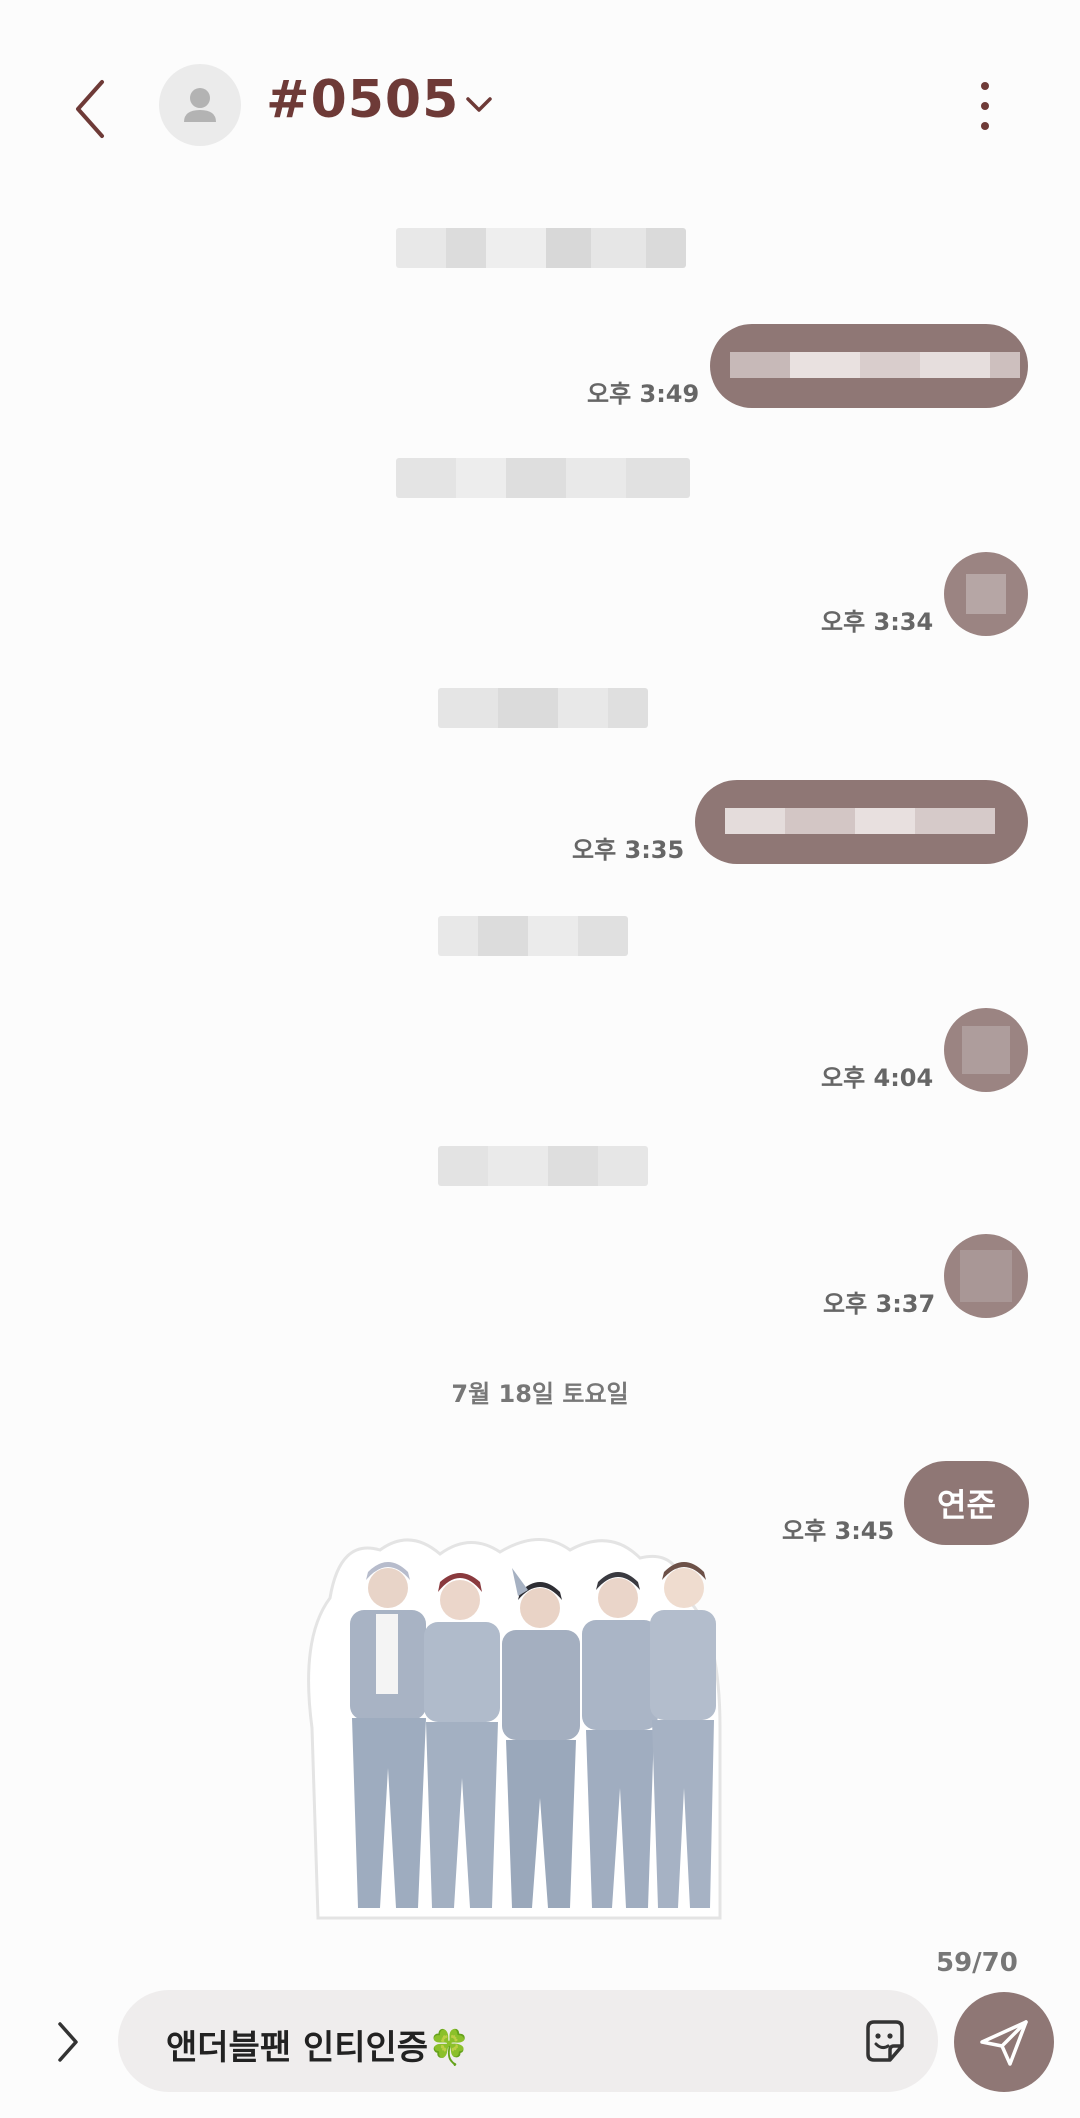 The image size is (1080, 2118). I want to click on more-options-button, so click(985, 106).